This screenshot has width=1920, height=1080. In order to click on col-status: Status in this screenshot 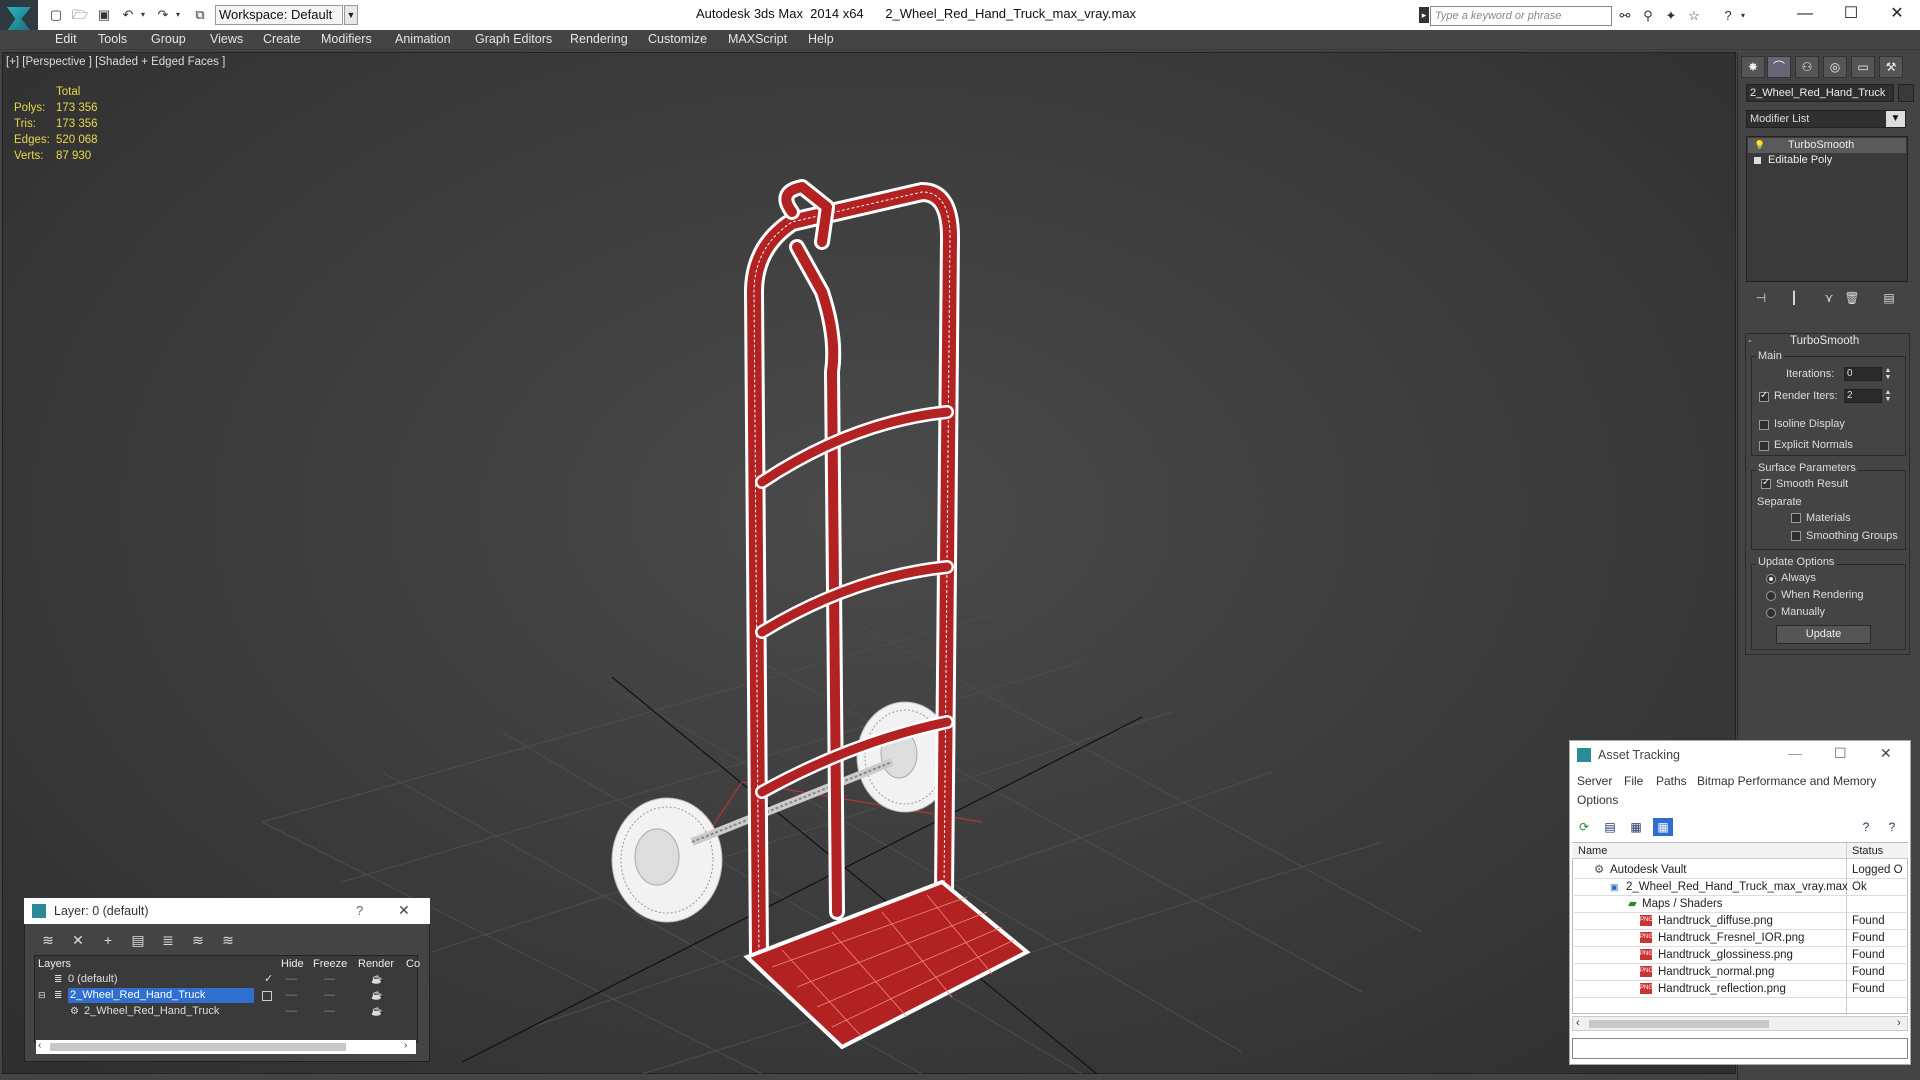, I will do `click(1867, 851)`.